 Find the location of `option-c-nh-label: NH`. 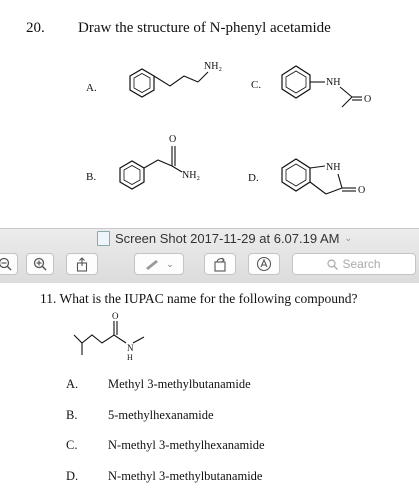

option-c-nh-label: NH is located at coordinates (333, 82).